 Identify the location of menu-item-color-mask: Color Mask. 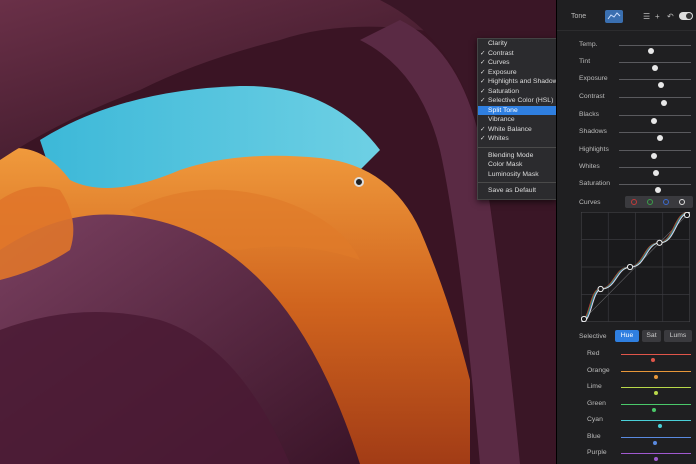
(517, 165).